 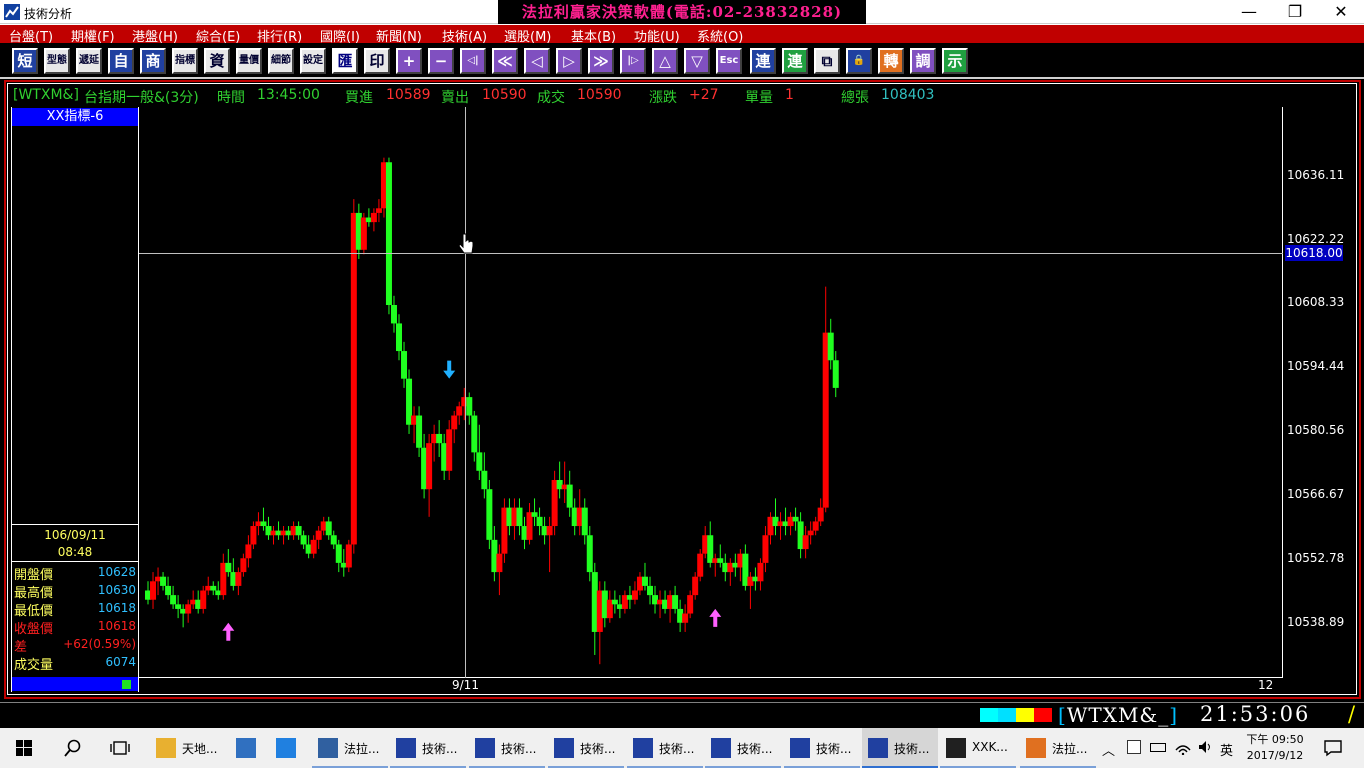 I want to click on ohlc-label: 成交量, so click(x=34, y=665).